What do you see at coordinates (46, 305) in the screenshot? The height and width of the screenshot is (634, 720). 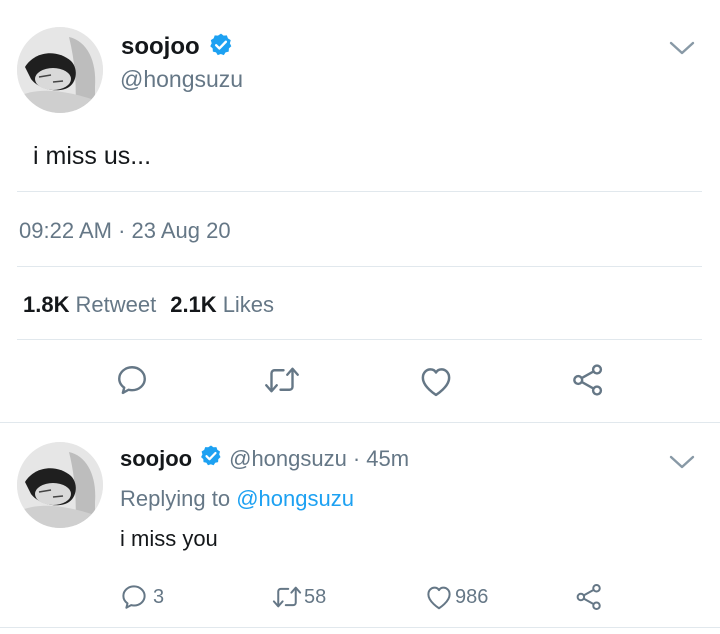 I see `retweet-count: 1.8K` at bounding box center [46, 305].